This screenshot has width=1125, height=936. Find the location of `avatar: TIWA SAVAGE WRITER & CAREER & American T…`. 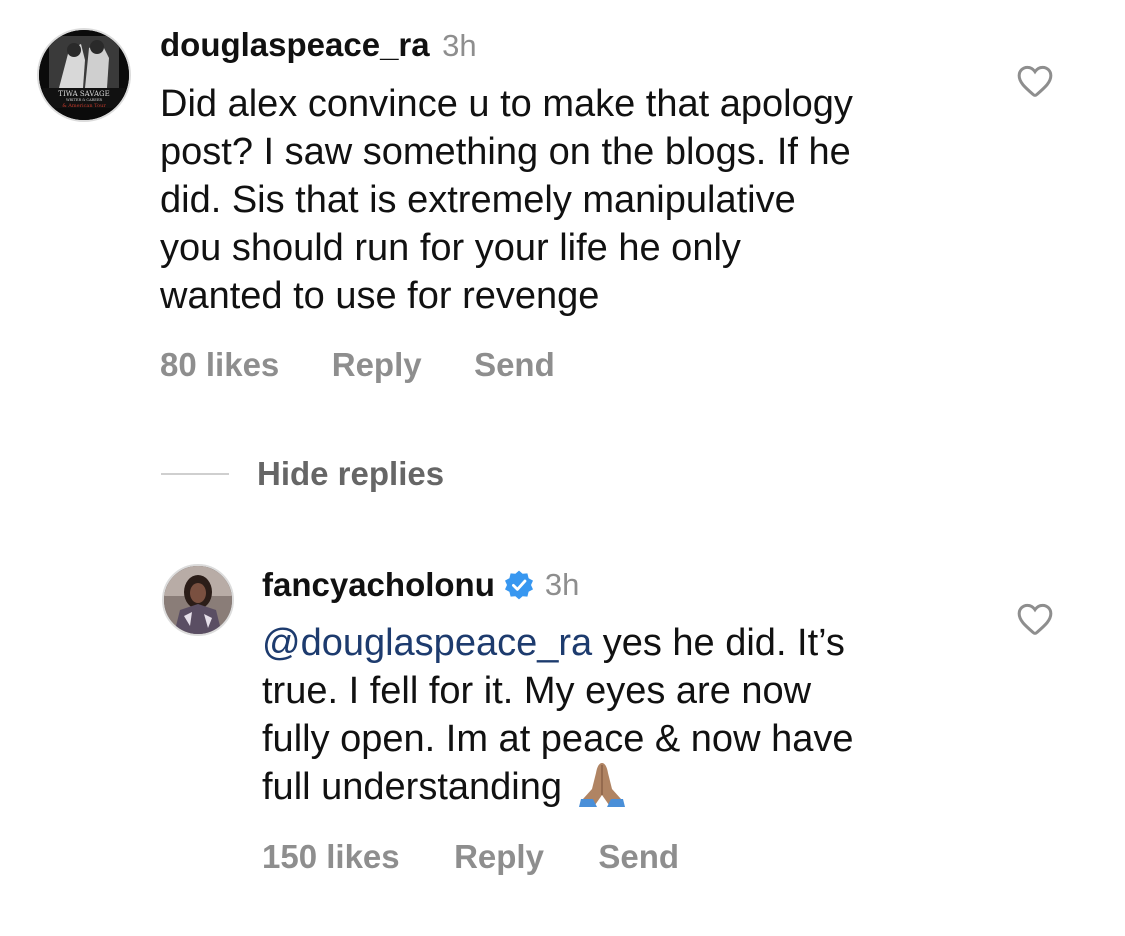

avatar: TIWA SAVAGE WRITER & CAREER & American T… is located at coordinates (84, 75).